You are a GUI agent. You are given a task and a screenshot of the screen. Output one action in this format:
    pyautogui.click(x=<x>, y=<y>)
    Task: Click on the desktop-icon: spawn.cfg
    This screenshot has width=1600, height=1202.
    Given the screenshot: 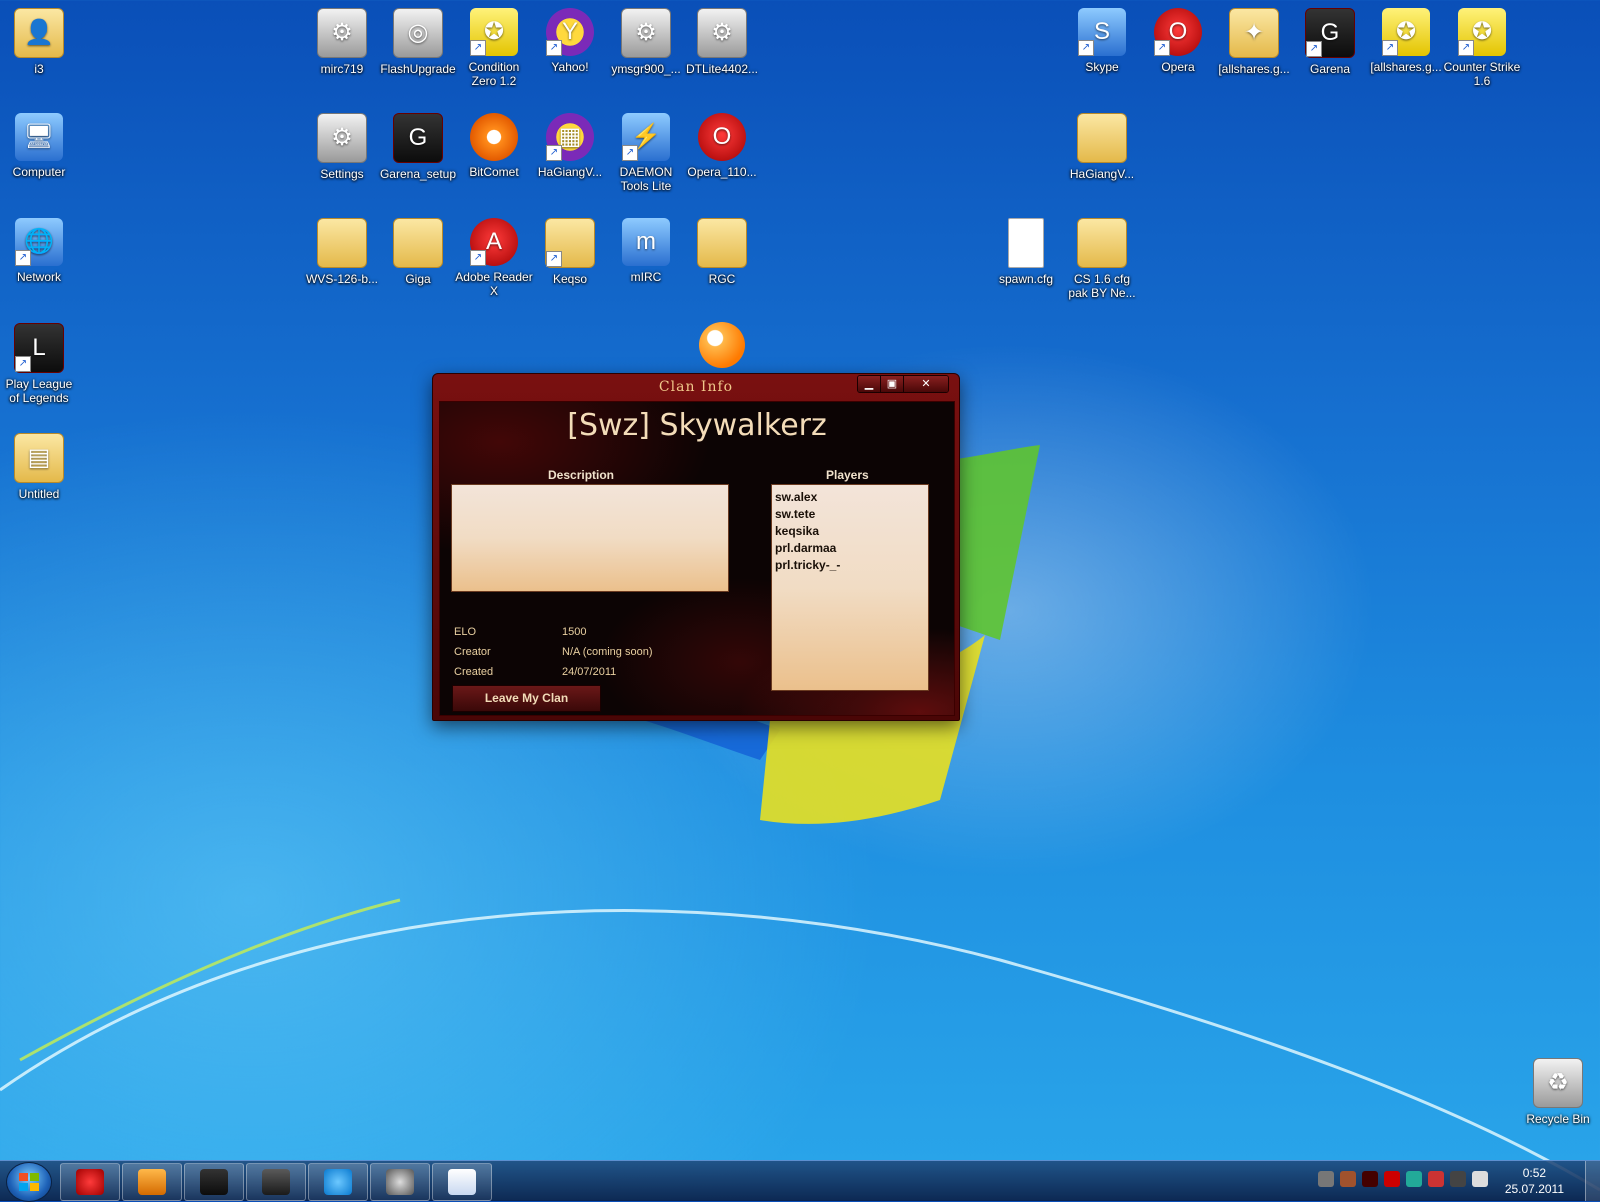 What is the action you would take?
    pyautogui.click(x=1026, y=252)
    